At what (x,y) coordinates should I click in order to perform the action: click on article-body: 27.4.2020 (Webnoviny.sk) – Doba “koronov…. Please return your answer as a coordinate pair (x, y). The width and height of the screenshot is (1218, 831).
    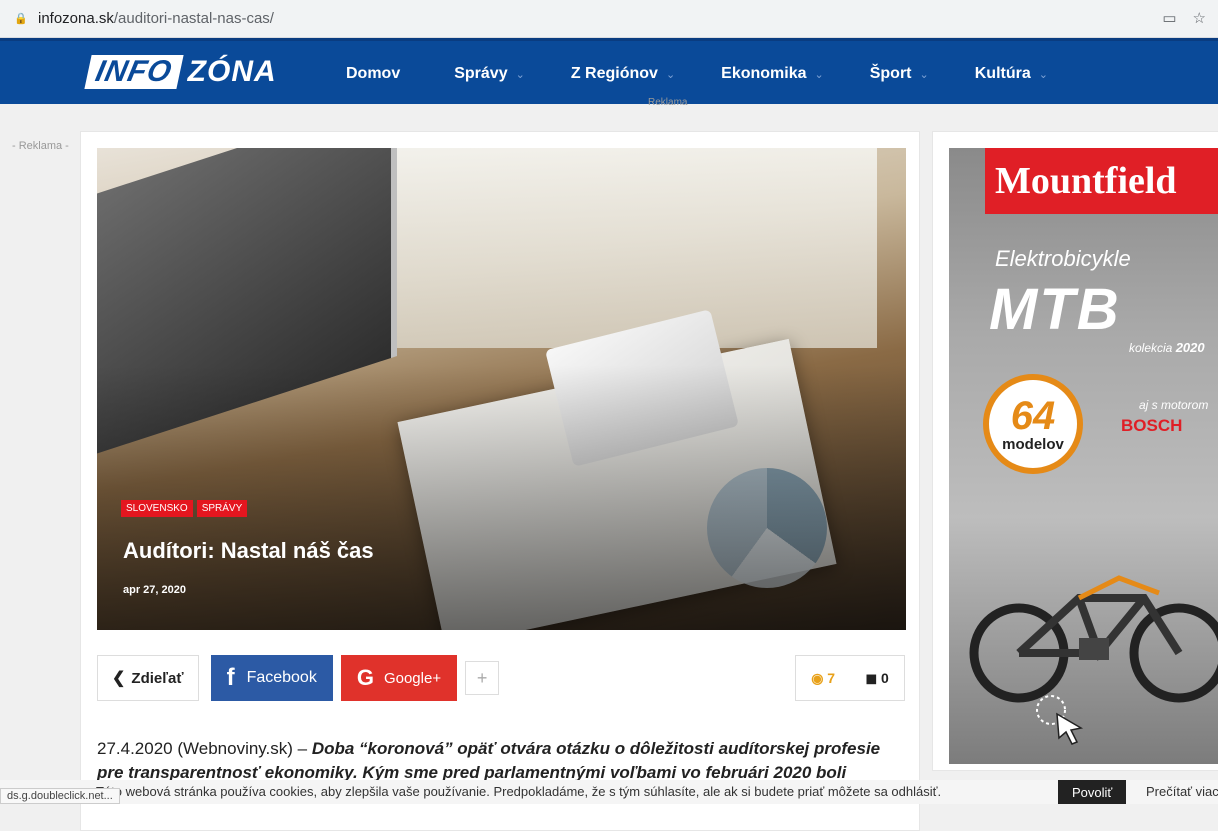
    Looking at the image, I should click on (489, 760).